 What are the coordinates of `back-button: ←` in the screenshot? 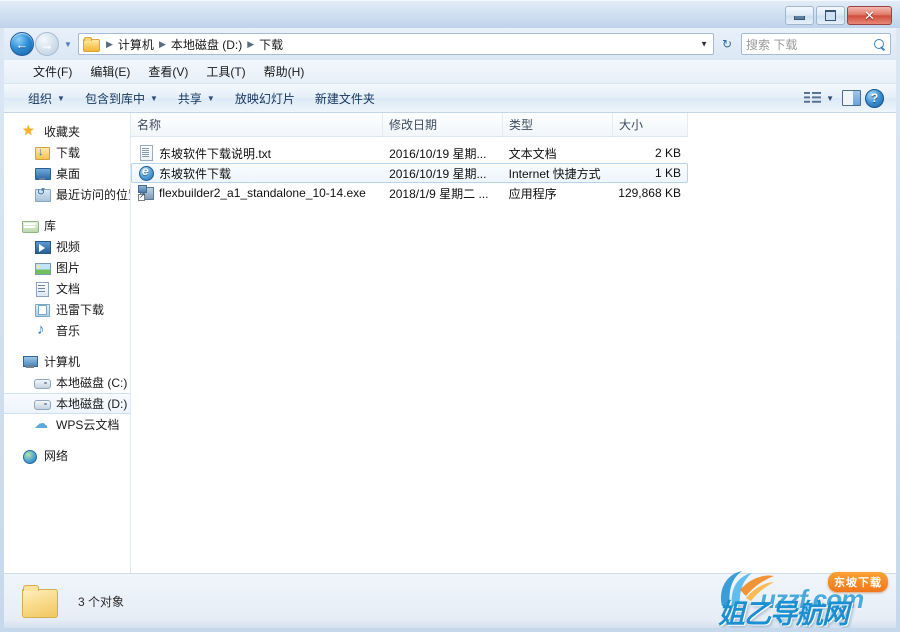 It's located at (22, 44).